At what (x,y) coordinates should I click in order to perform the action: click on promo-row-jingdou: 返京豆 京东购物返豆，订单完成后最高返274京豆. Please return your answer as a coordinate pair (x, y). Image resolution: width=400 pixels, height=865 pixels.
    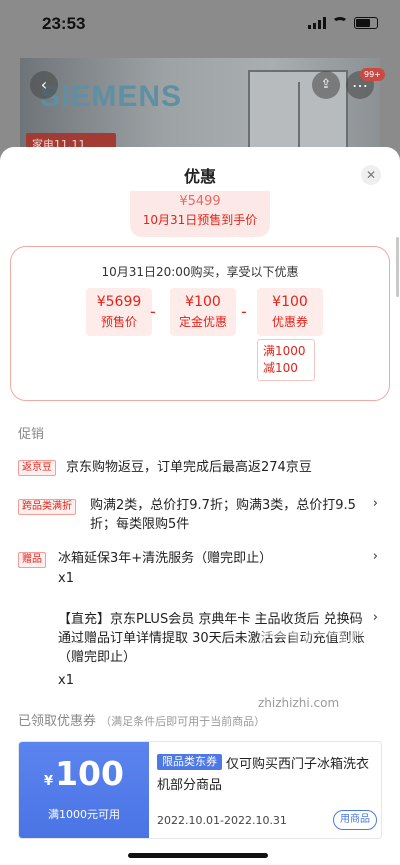
    Looking at the image, I should click on (198, 468).